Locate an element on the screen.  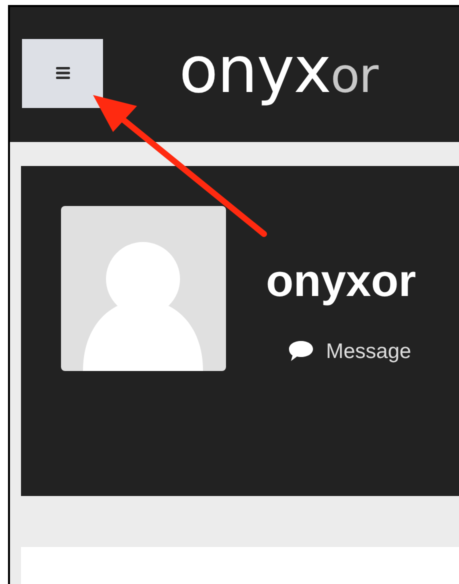
menu-button is located at coordinates (62, 73).